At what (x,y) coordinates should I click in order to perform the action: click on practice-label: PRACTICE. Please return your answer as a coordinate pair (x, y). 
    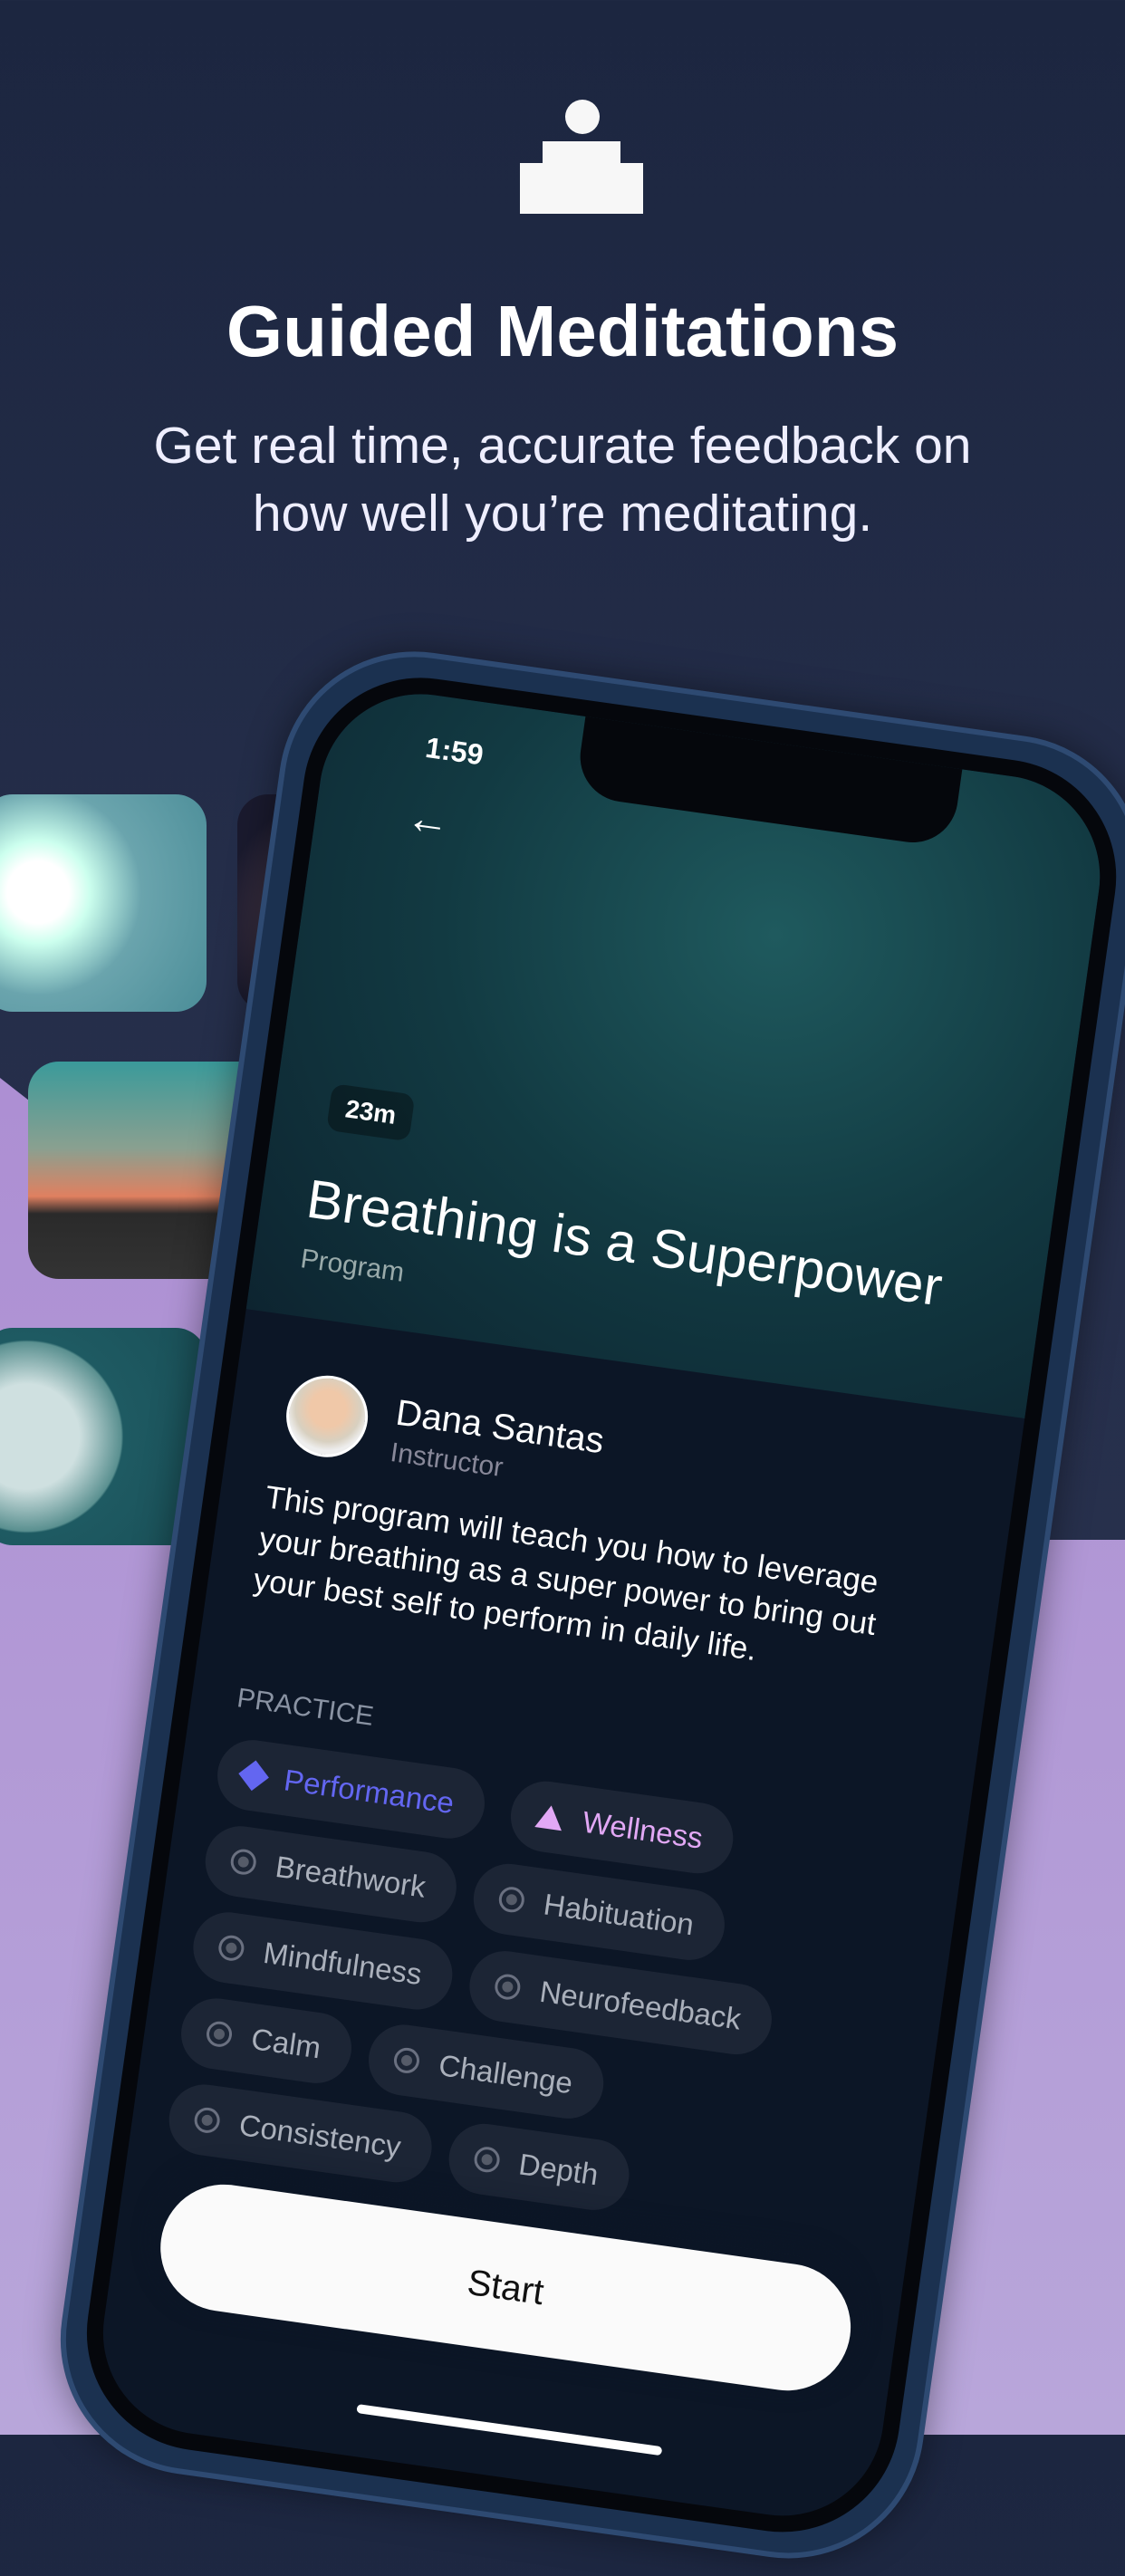
    Looking at the image, I should click on (306, 1707).